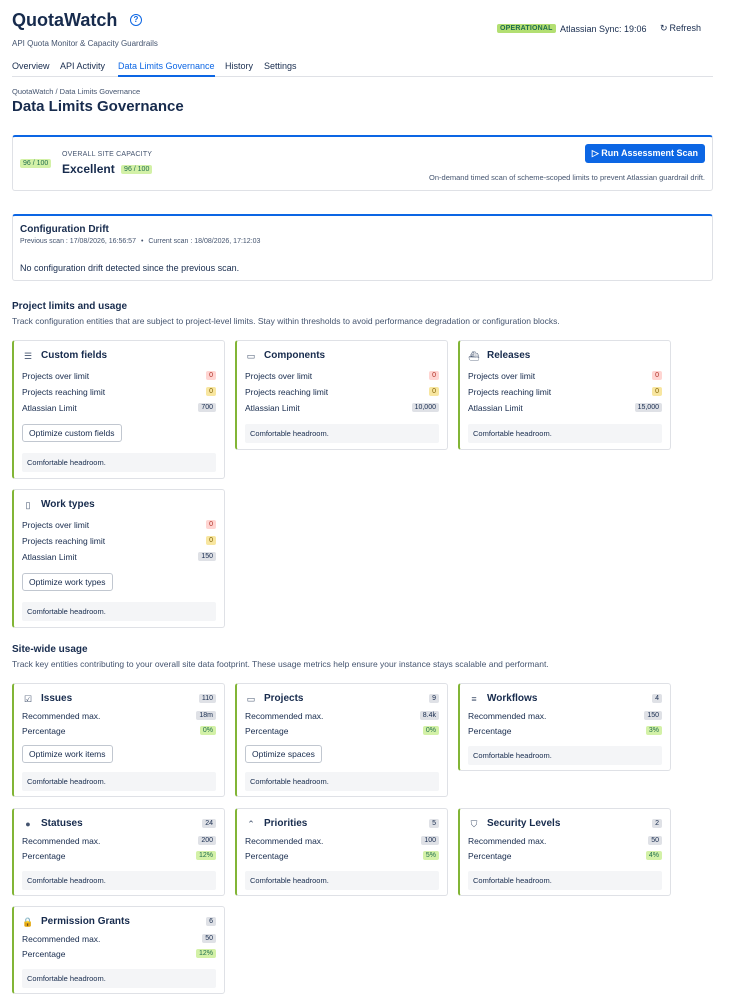 The height and width of the screenshot is (999, 744). I want to click on app-title: QuotaWatch, so click(65, 20).